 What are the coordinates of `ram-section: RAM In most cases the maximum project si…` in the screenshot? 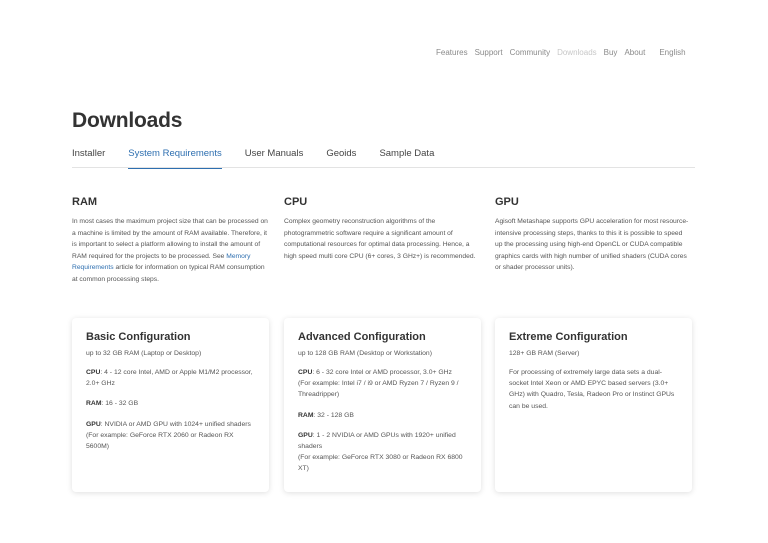 It's located at (170, 240).